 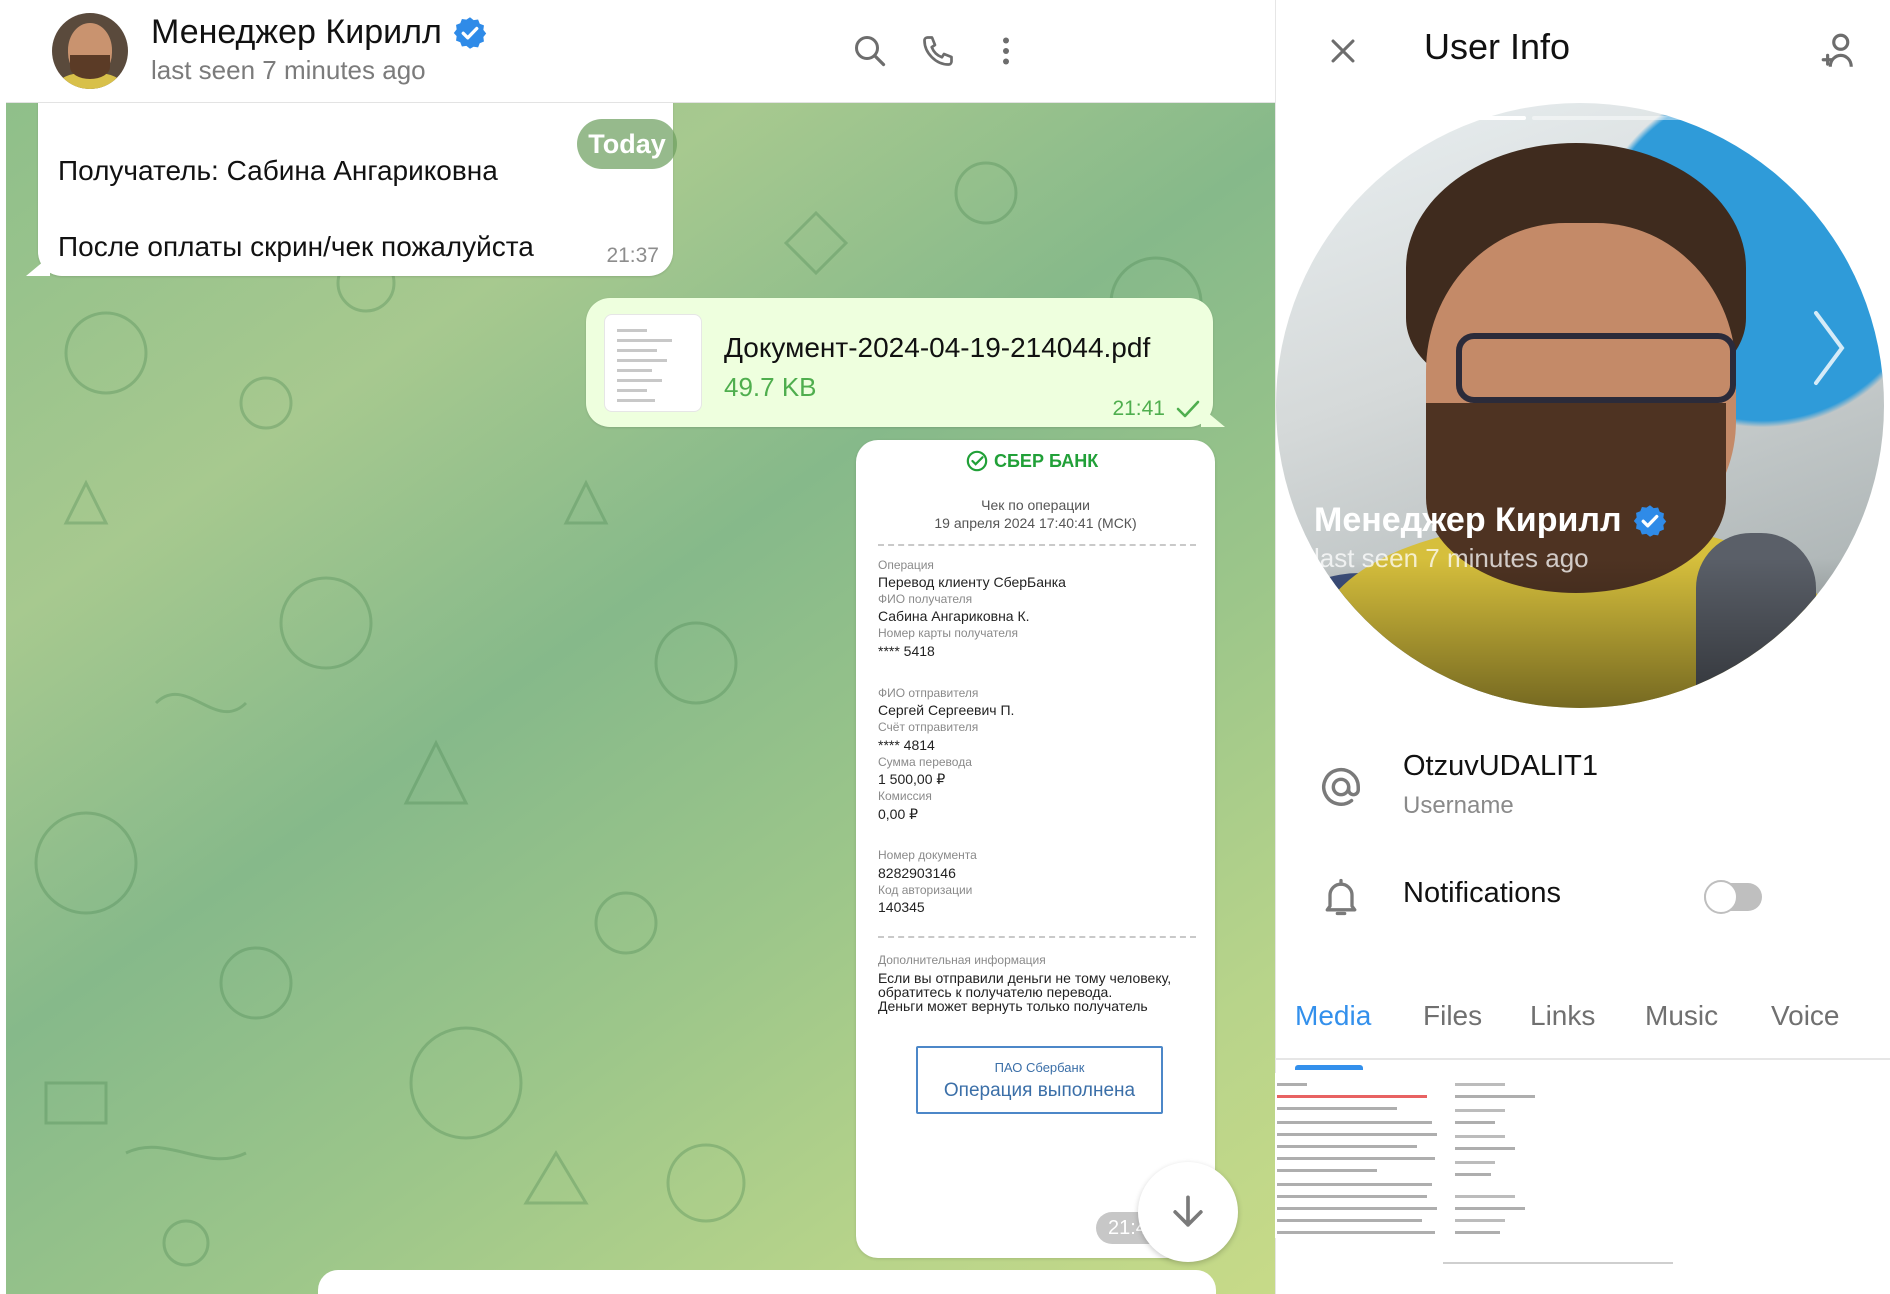 I want to click on receipt-label: Номер карты получателя, so click(x=948, y=633).